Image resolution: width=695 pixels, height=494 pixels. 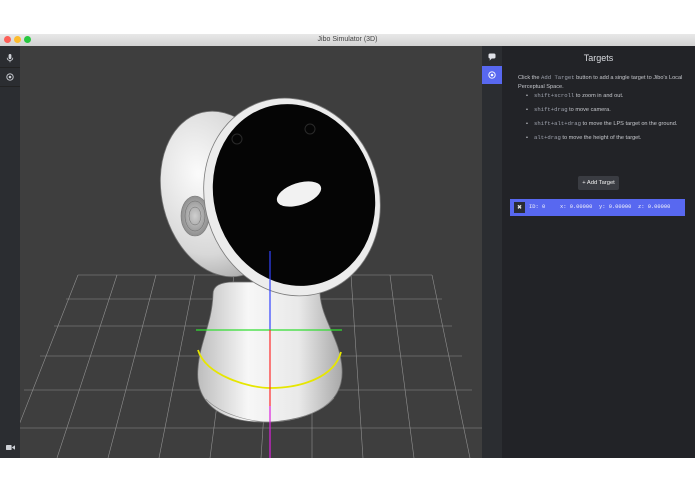 What do you see at coordinates (606, 110) in the screenshot?
I see `shortcut-item: shift+drag to move camera.` at bounding box center [606, 110].